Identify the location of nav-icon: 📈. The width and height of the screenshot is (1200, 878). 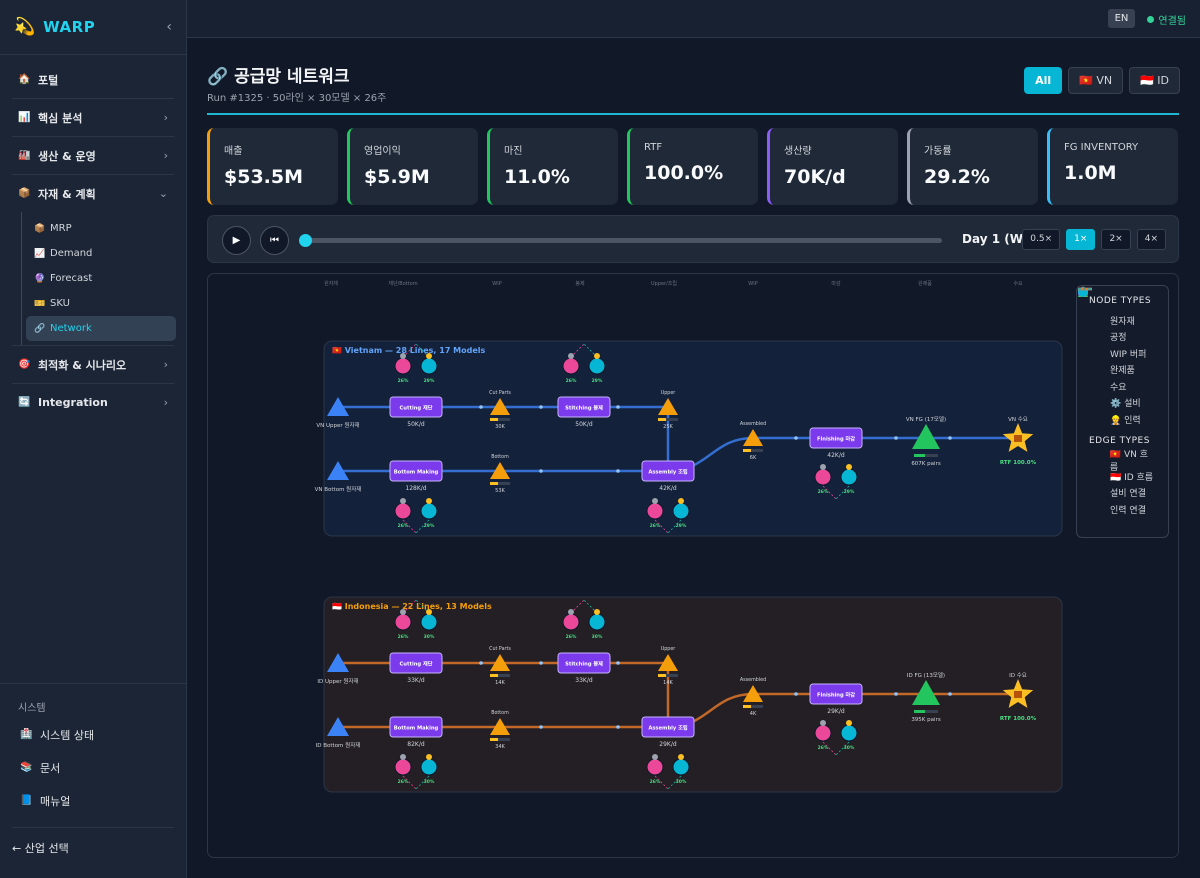
(40, 253).